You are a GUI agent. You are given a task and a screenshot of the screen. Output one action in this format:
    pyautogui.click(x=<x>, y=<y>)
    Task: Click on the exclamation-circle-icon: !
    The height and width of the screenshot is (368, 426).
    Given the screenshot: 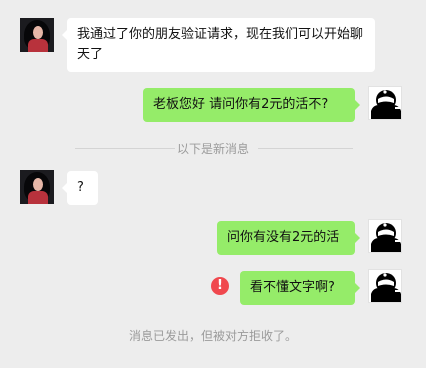 What is the action you would take?
    pyautogui.click(x=220, y=286)
    